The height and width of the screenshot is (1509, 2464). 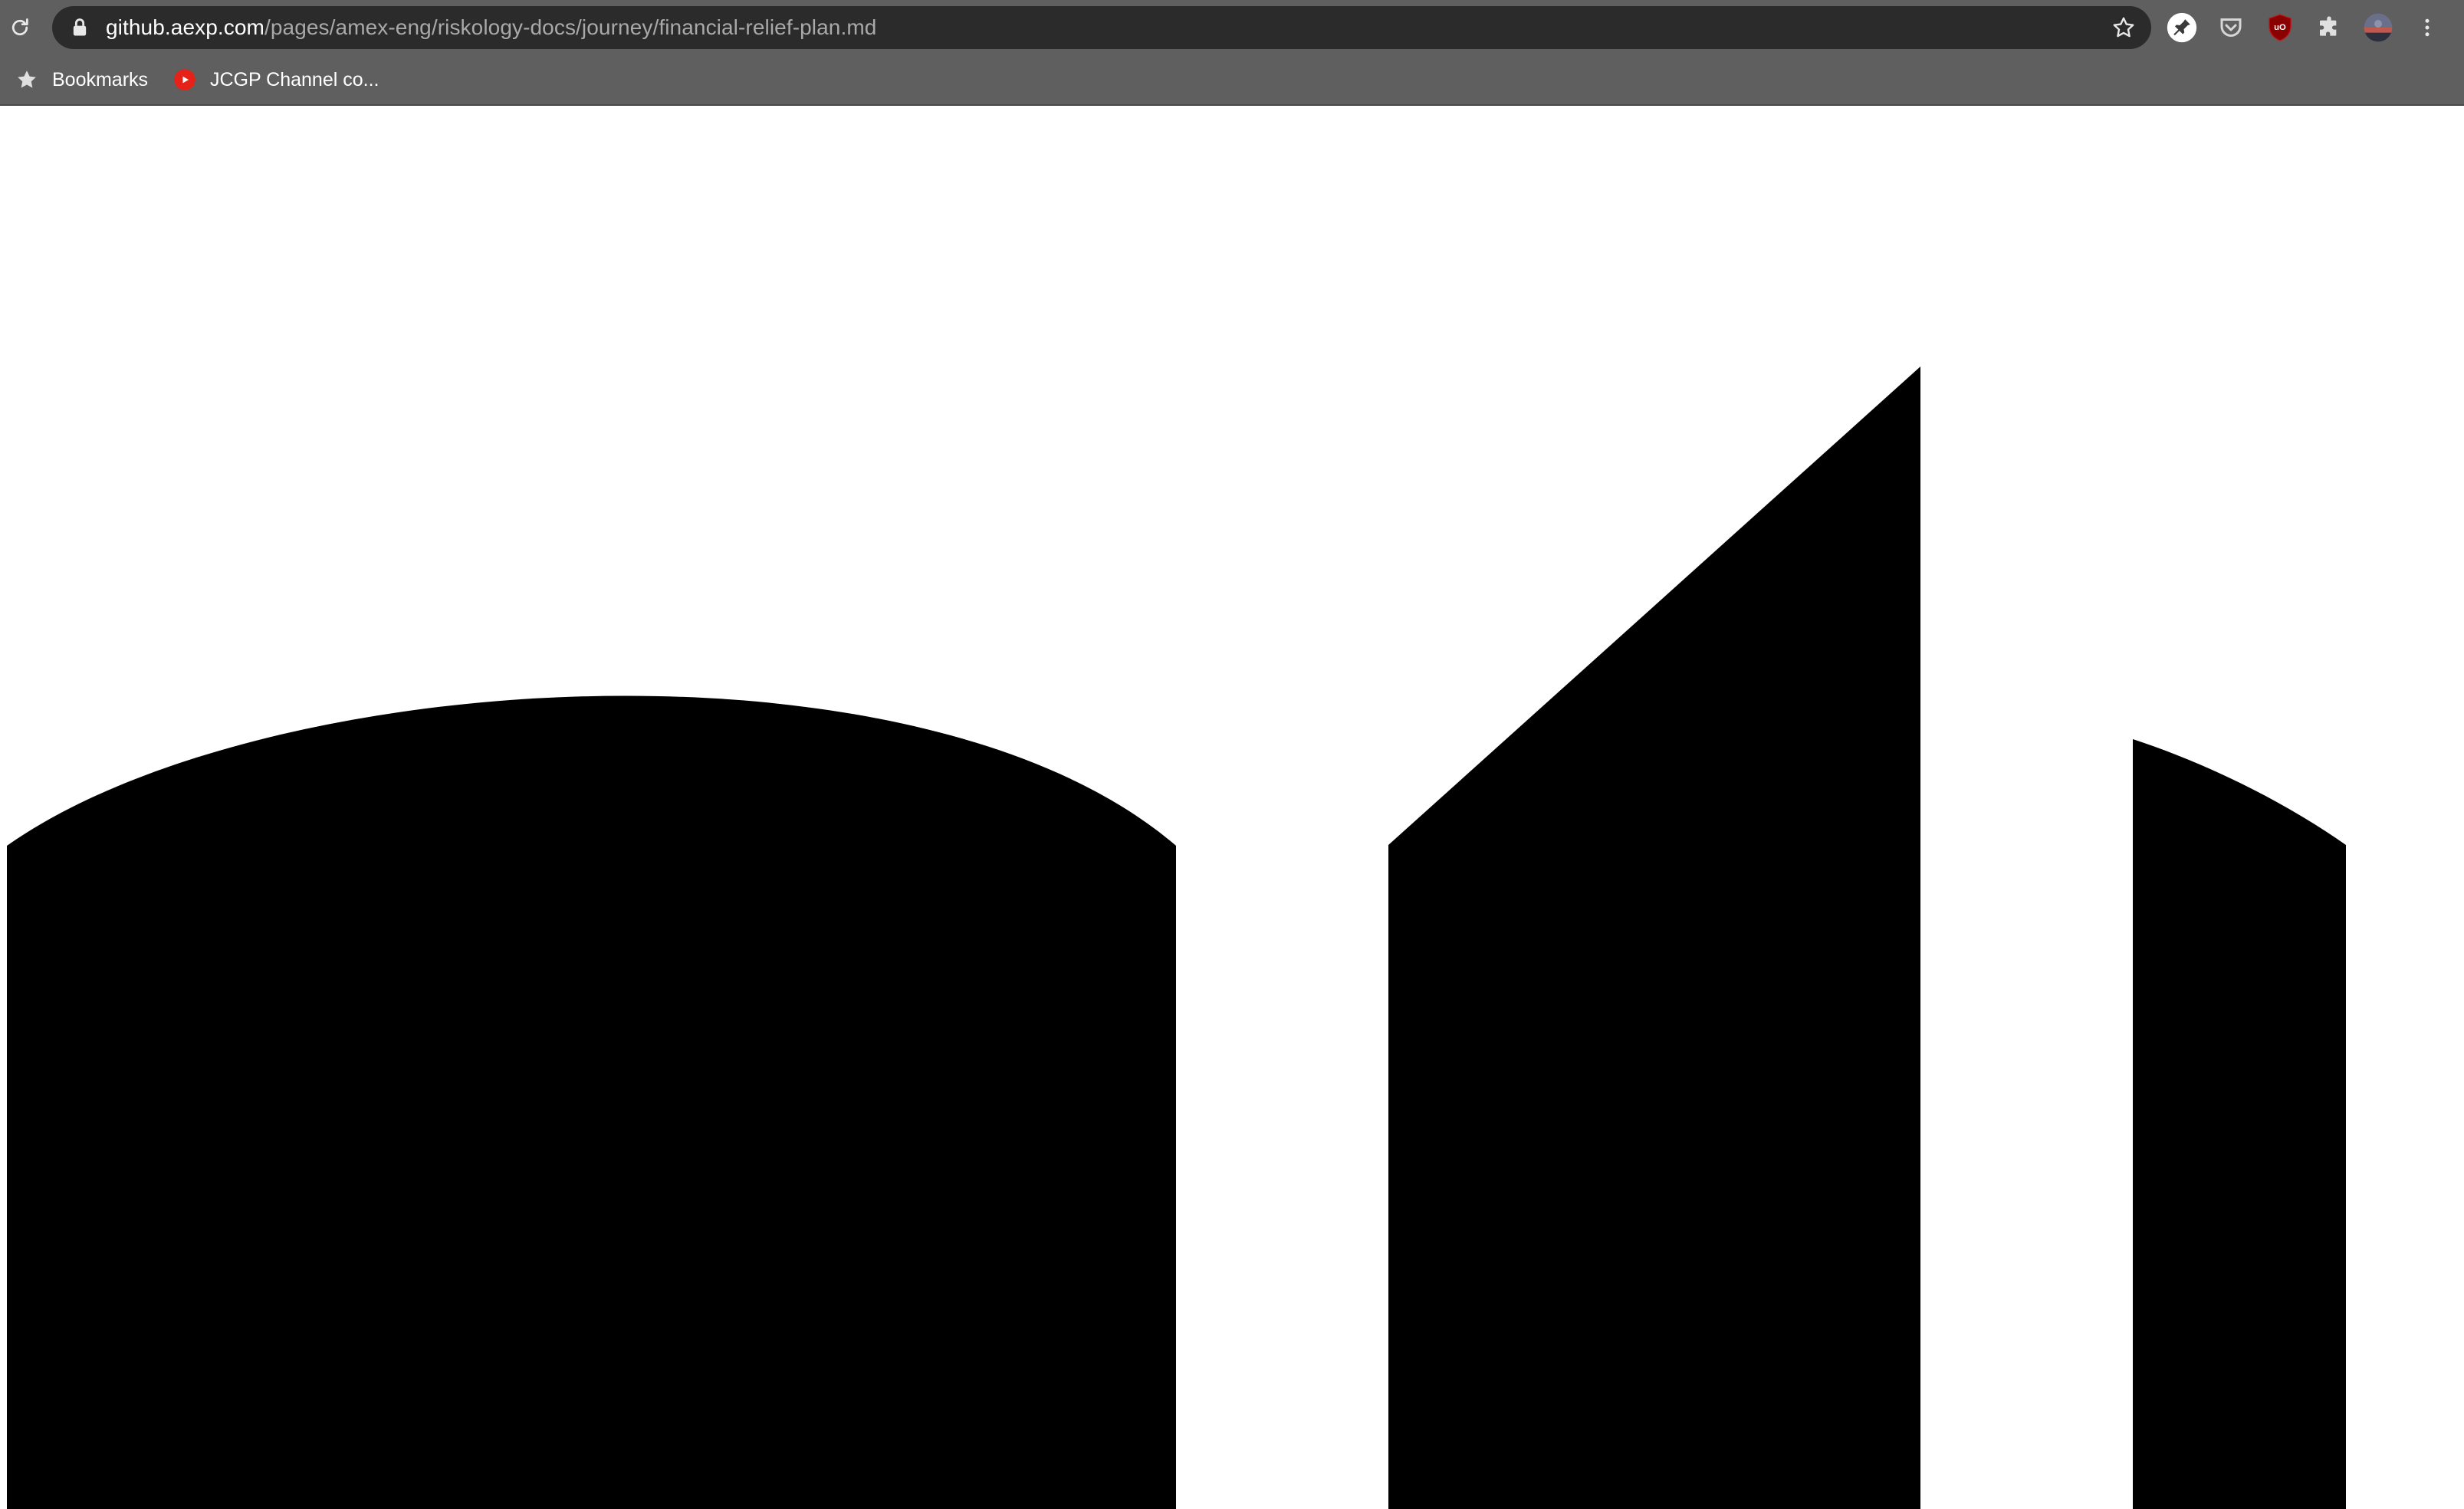 I want to click on profile-button, so click(x=2378, y=27).